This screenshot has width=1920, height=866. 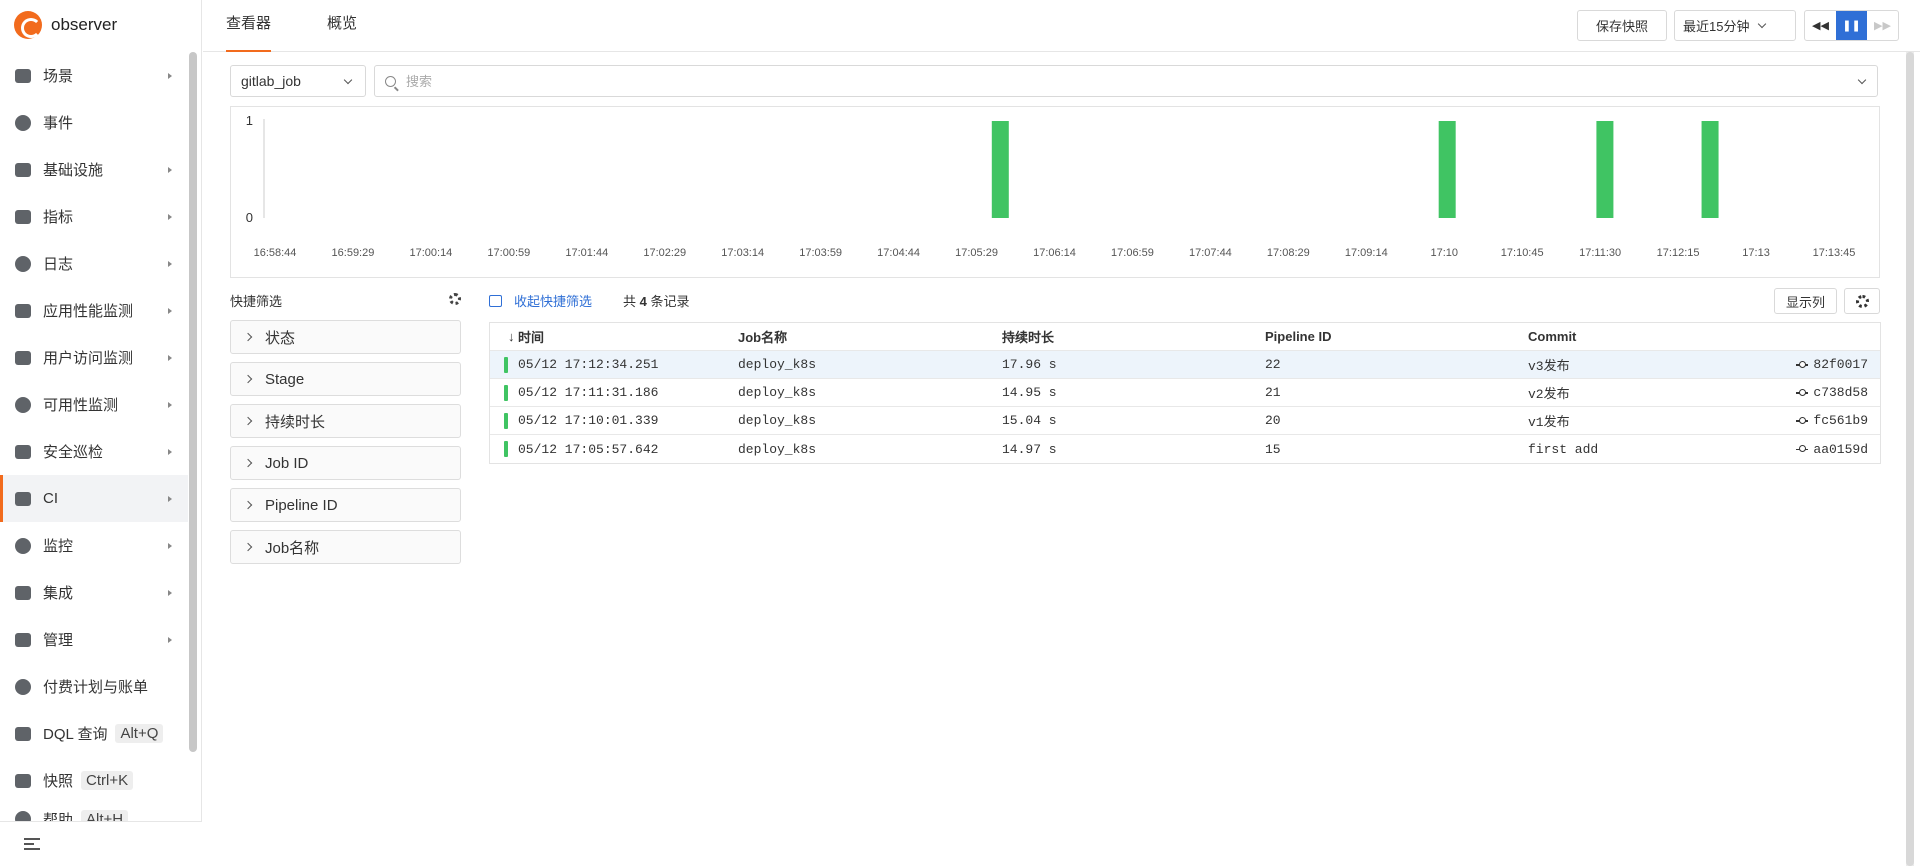 I want to click on sidebar-item-14: DQL 查询 Alt+Q, so click(x=94, y=733).